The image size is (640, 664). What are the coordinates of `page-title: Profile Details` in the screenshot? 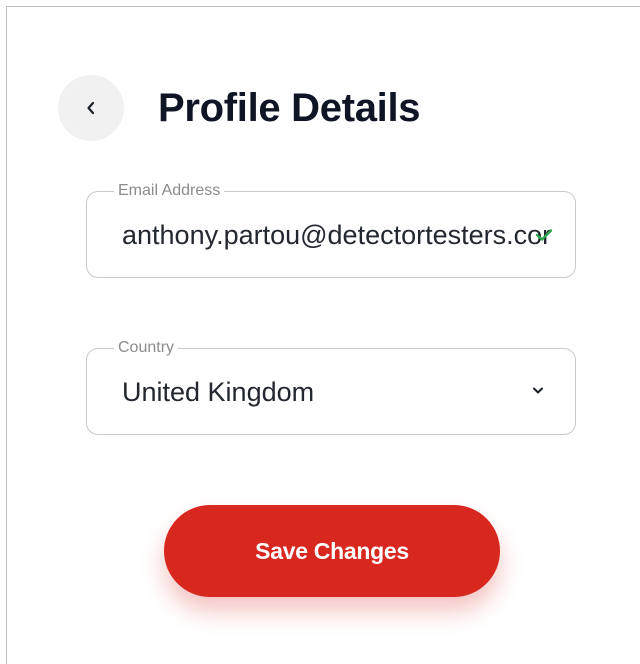 It's located at (289, 108).